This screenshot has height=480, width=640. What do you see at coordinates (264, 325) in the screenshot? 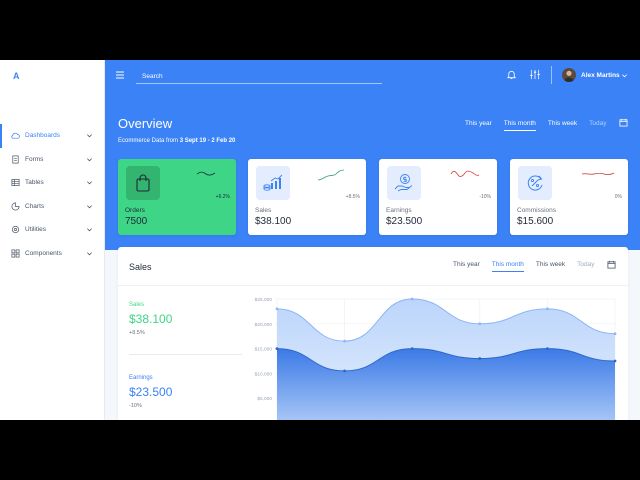
I see `y-tick-label: $20,000` at bounding box center [264, 325].